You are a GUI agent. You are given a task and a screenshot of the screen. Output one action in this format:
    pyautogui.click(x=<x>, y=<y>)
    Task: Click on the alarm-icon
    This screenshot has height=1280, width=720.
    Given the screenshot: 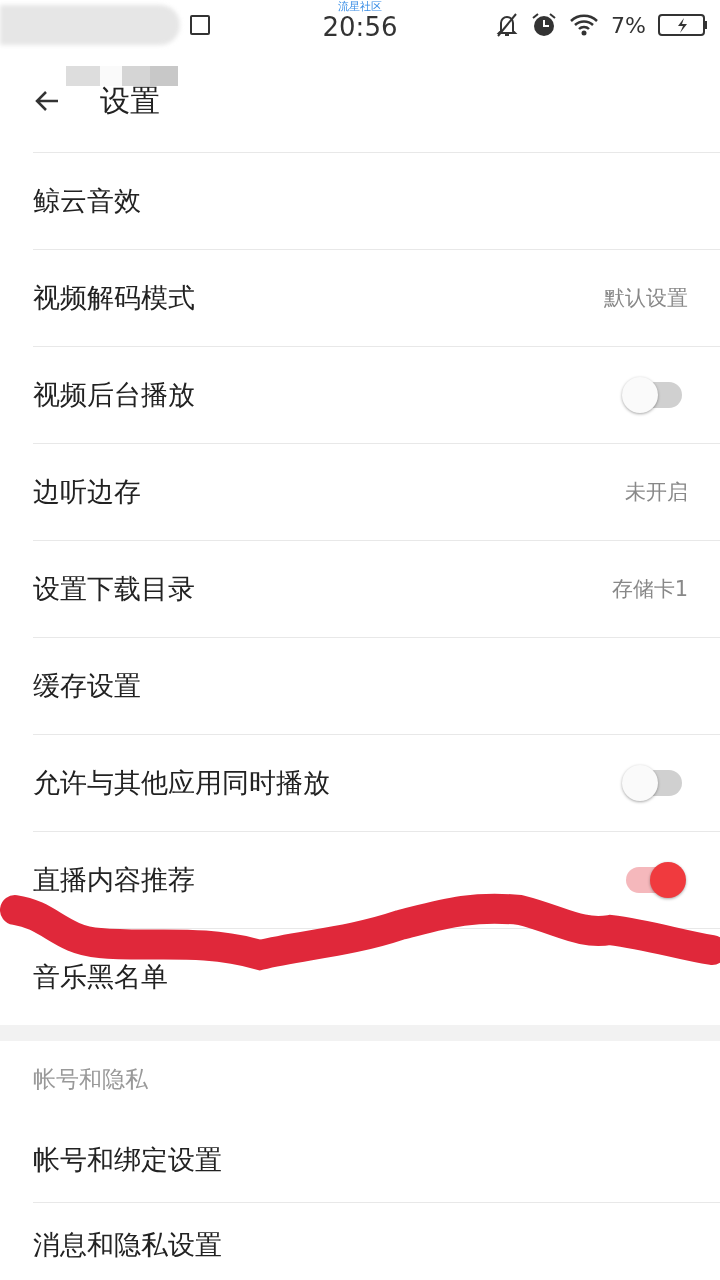 What is the action you would take?
    pyautogui.click(x=544, y=25)
    